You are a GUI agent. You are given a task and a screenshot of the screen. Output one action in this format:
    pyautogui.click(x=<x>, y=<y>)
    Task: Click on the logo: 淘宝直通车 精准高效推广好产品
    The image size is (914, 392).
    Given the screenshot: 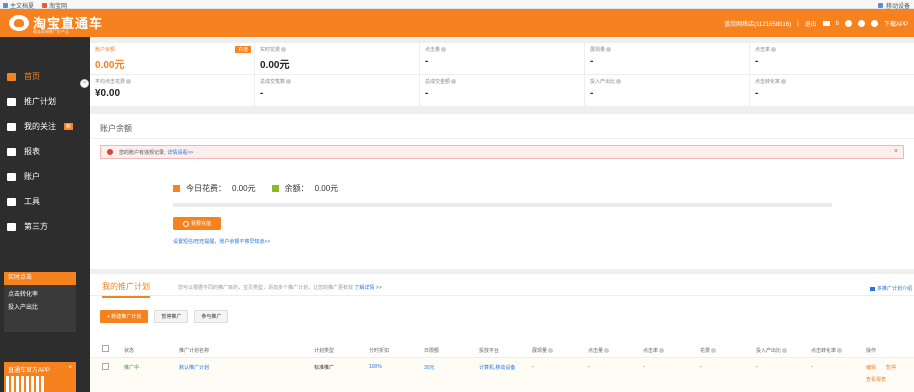 What is the action you would take?
    pyautogui.click(x=56, y=23)
    